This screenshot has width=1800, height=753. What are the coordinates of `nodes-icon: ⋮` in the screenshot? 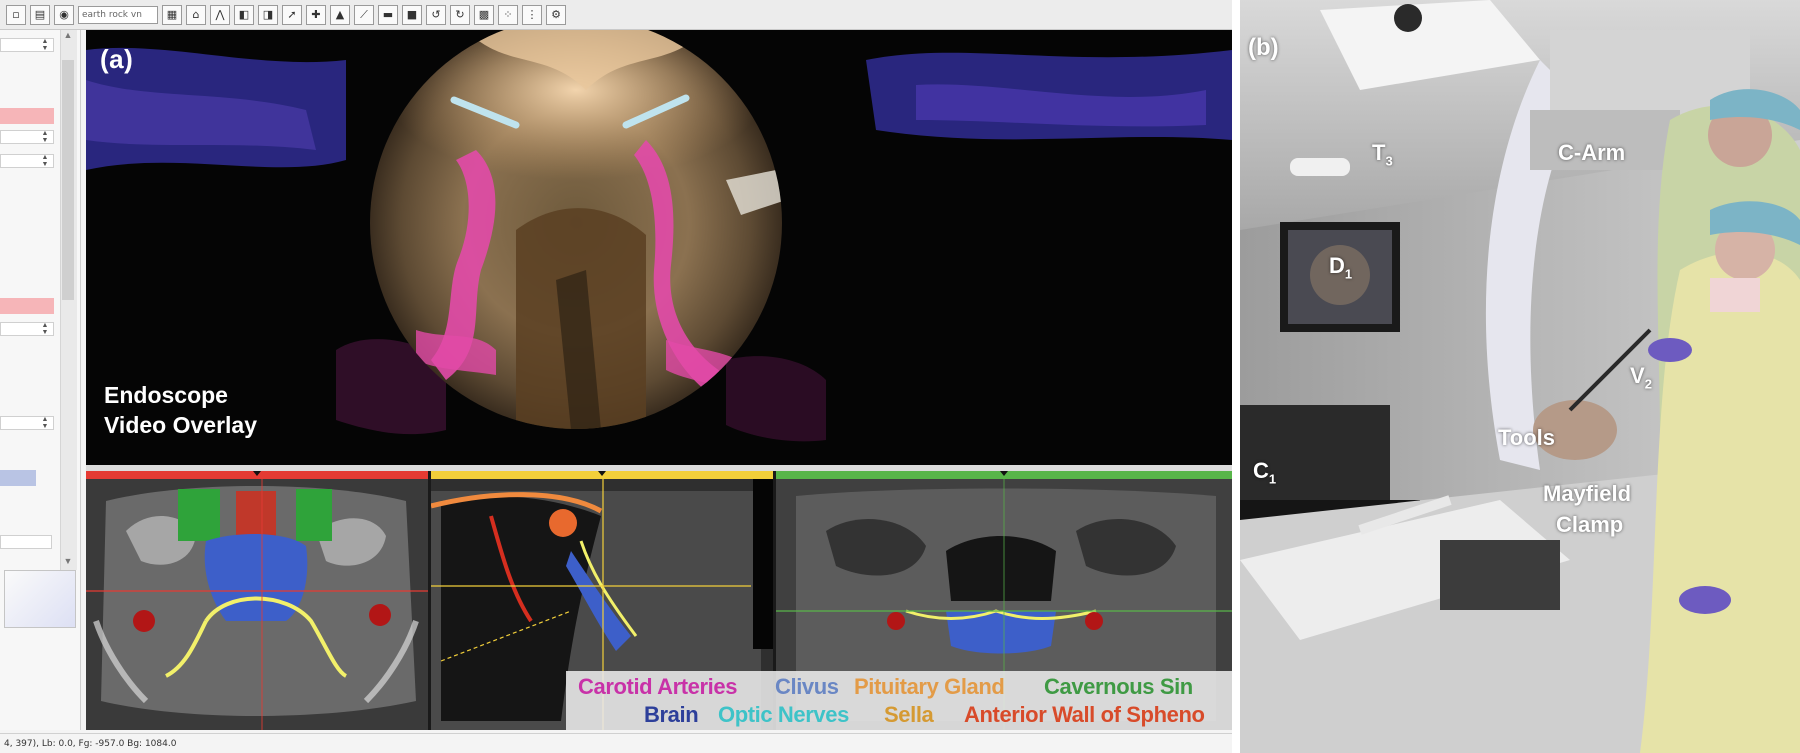 It's located at (532, 14).